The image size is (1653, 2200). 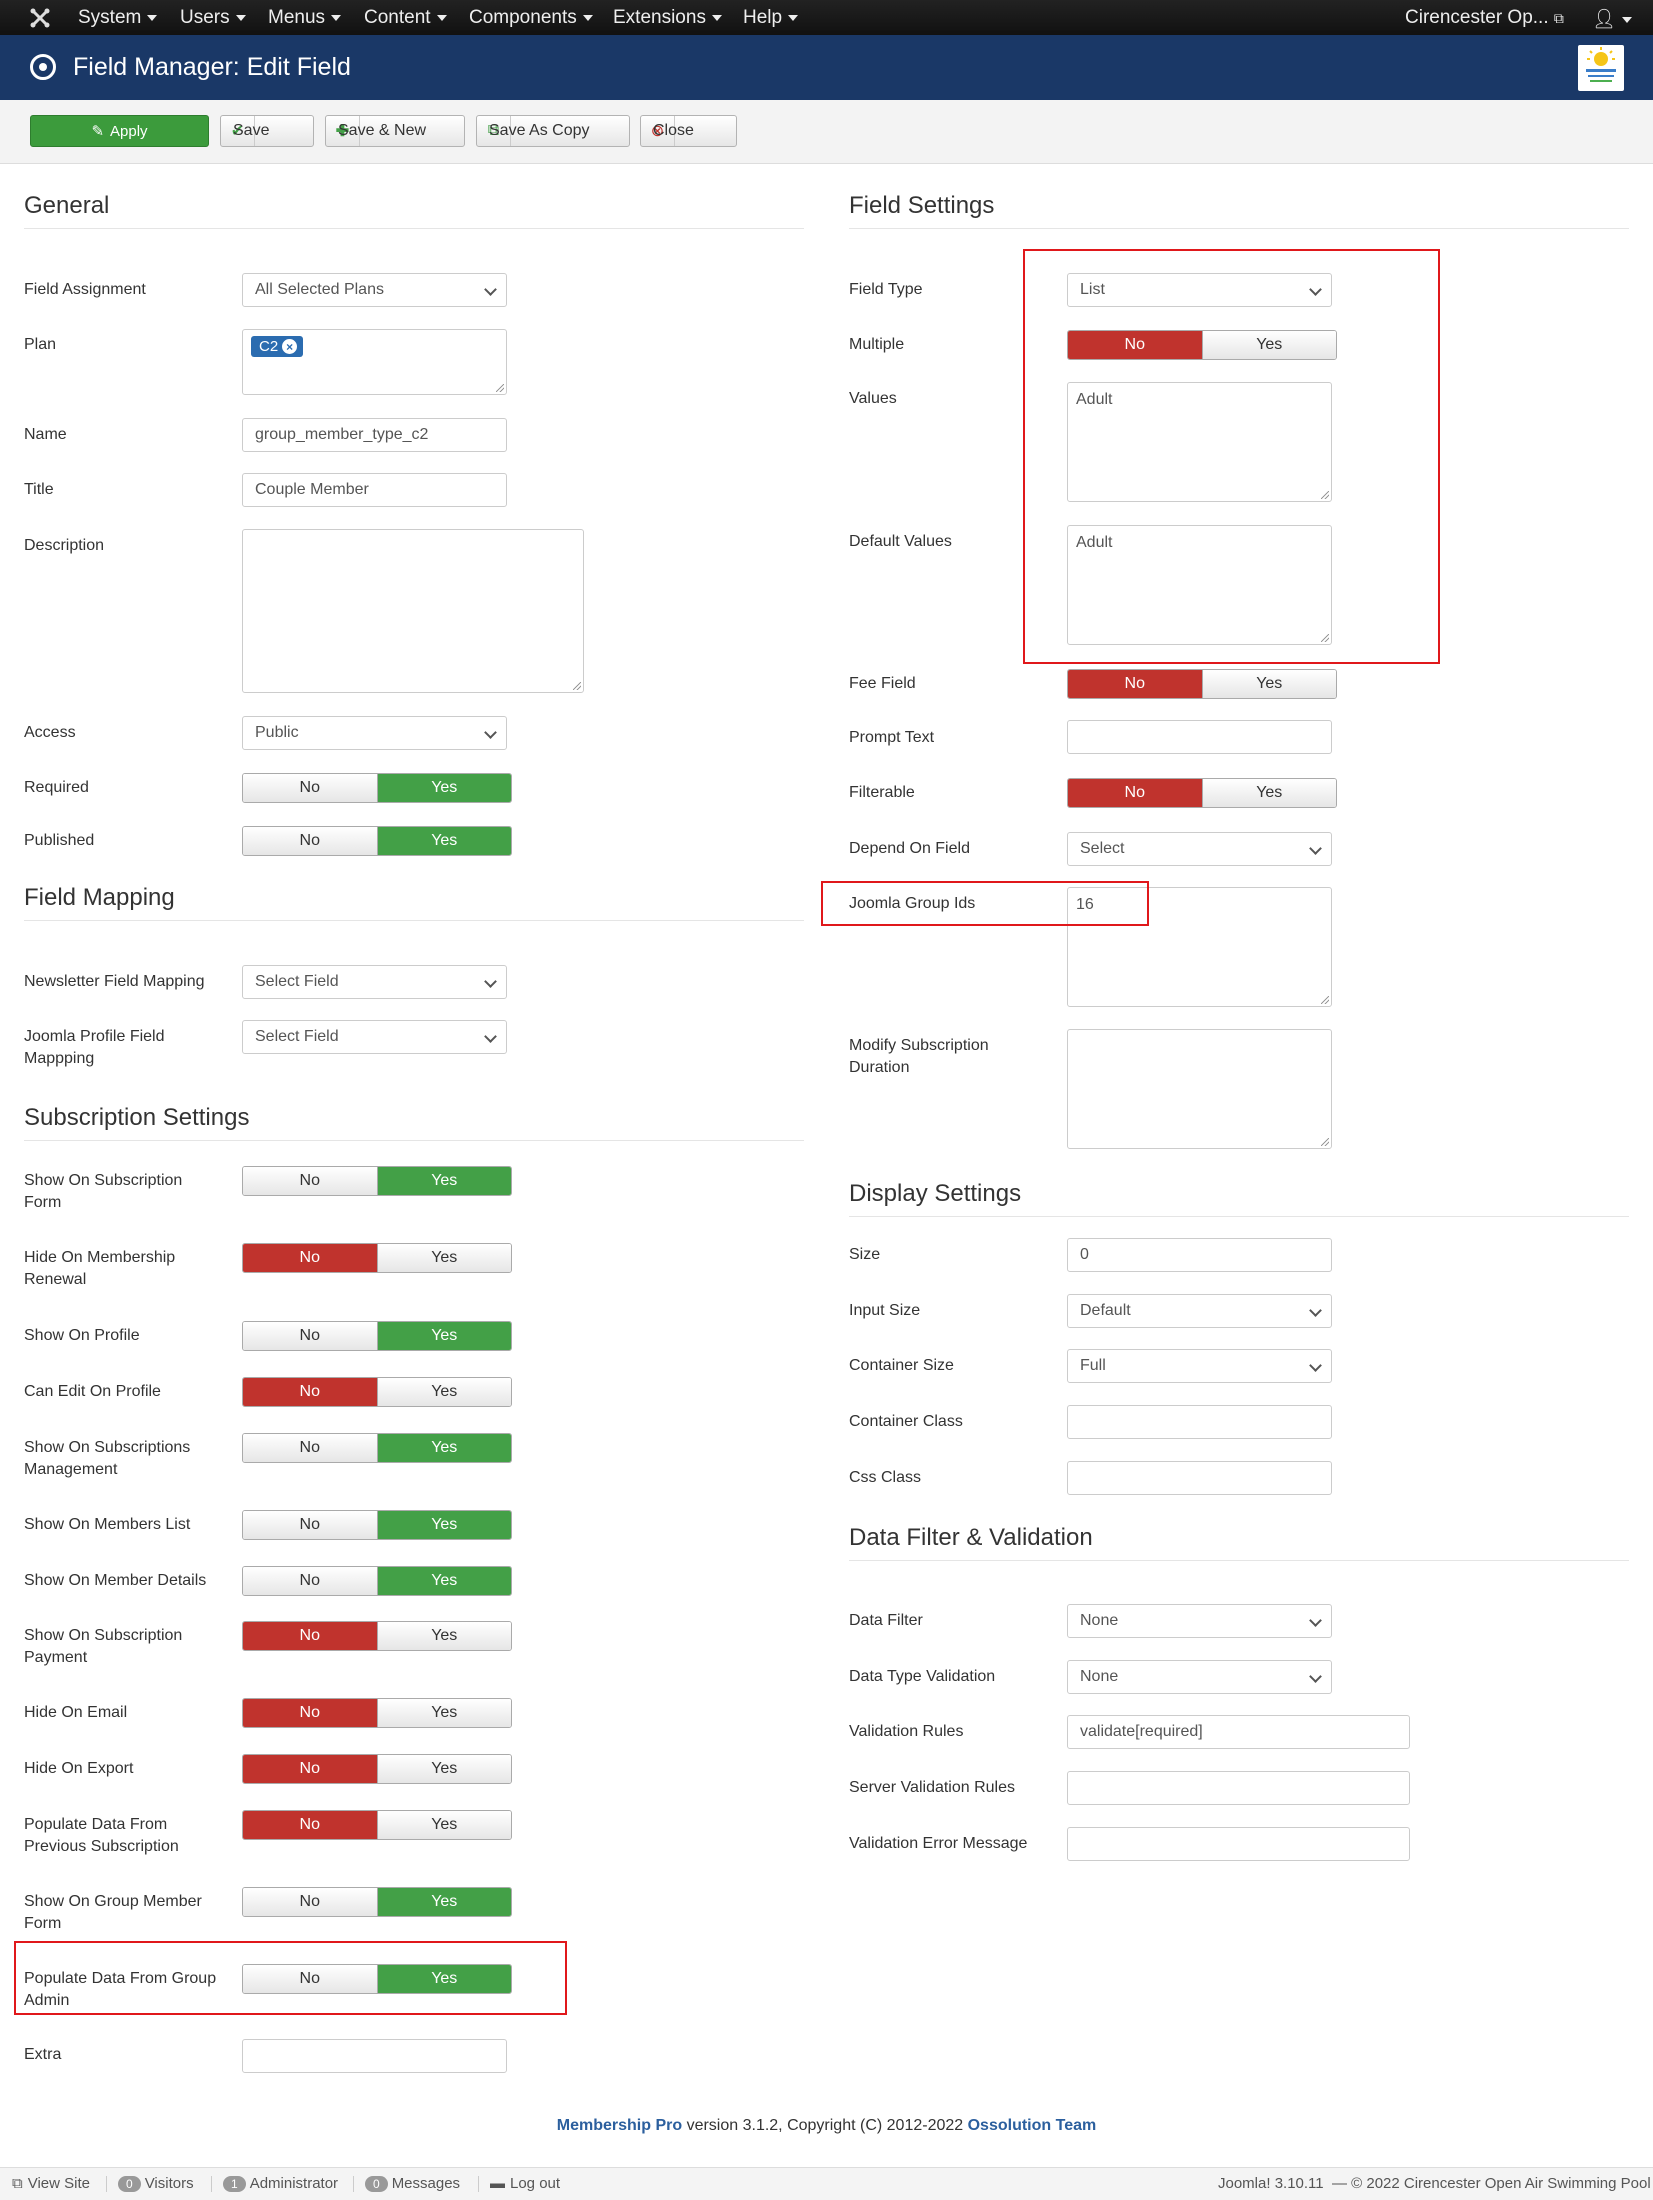 I want to click on visitors-status: 0 Visitors, so click(x=156, y=2183).